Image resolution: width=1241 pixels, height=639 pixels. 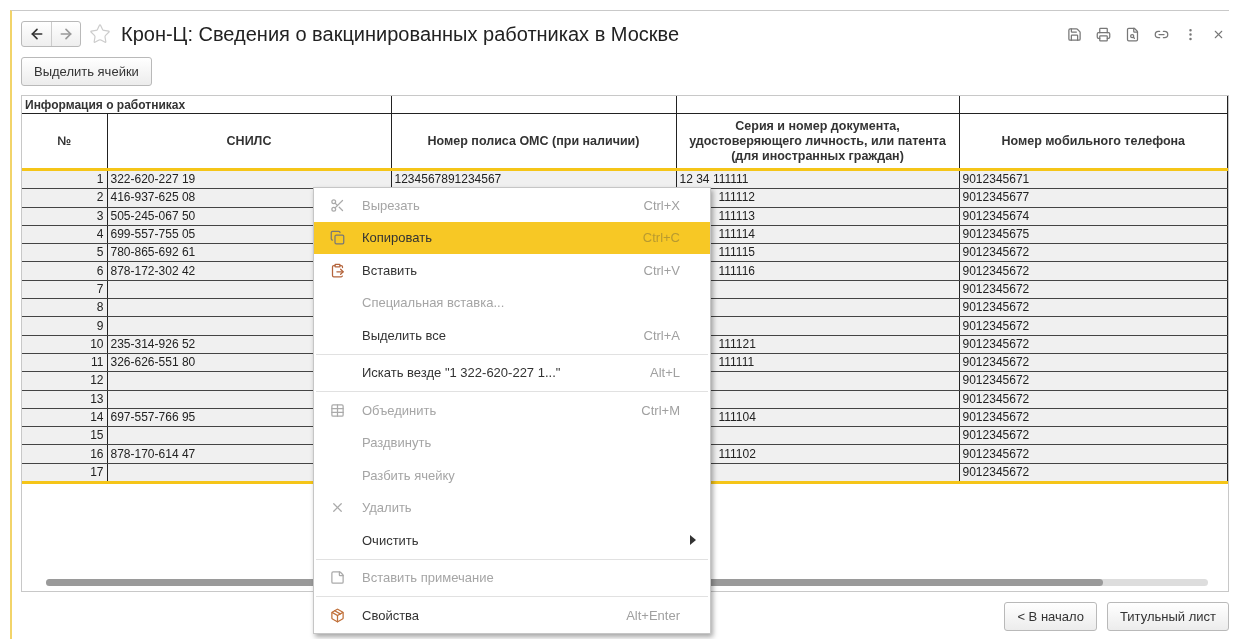 I want to click on table-cell: 17, so click(x=64, y=473).